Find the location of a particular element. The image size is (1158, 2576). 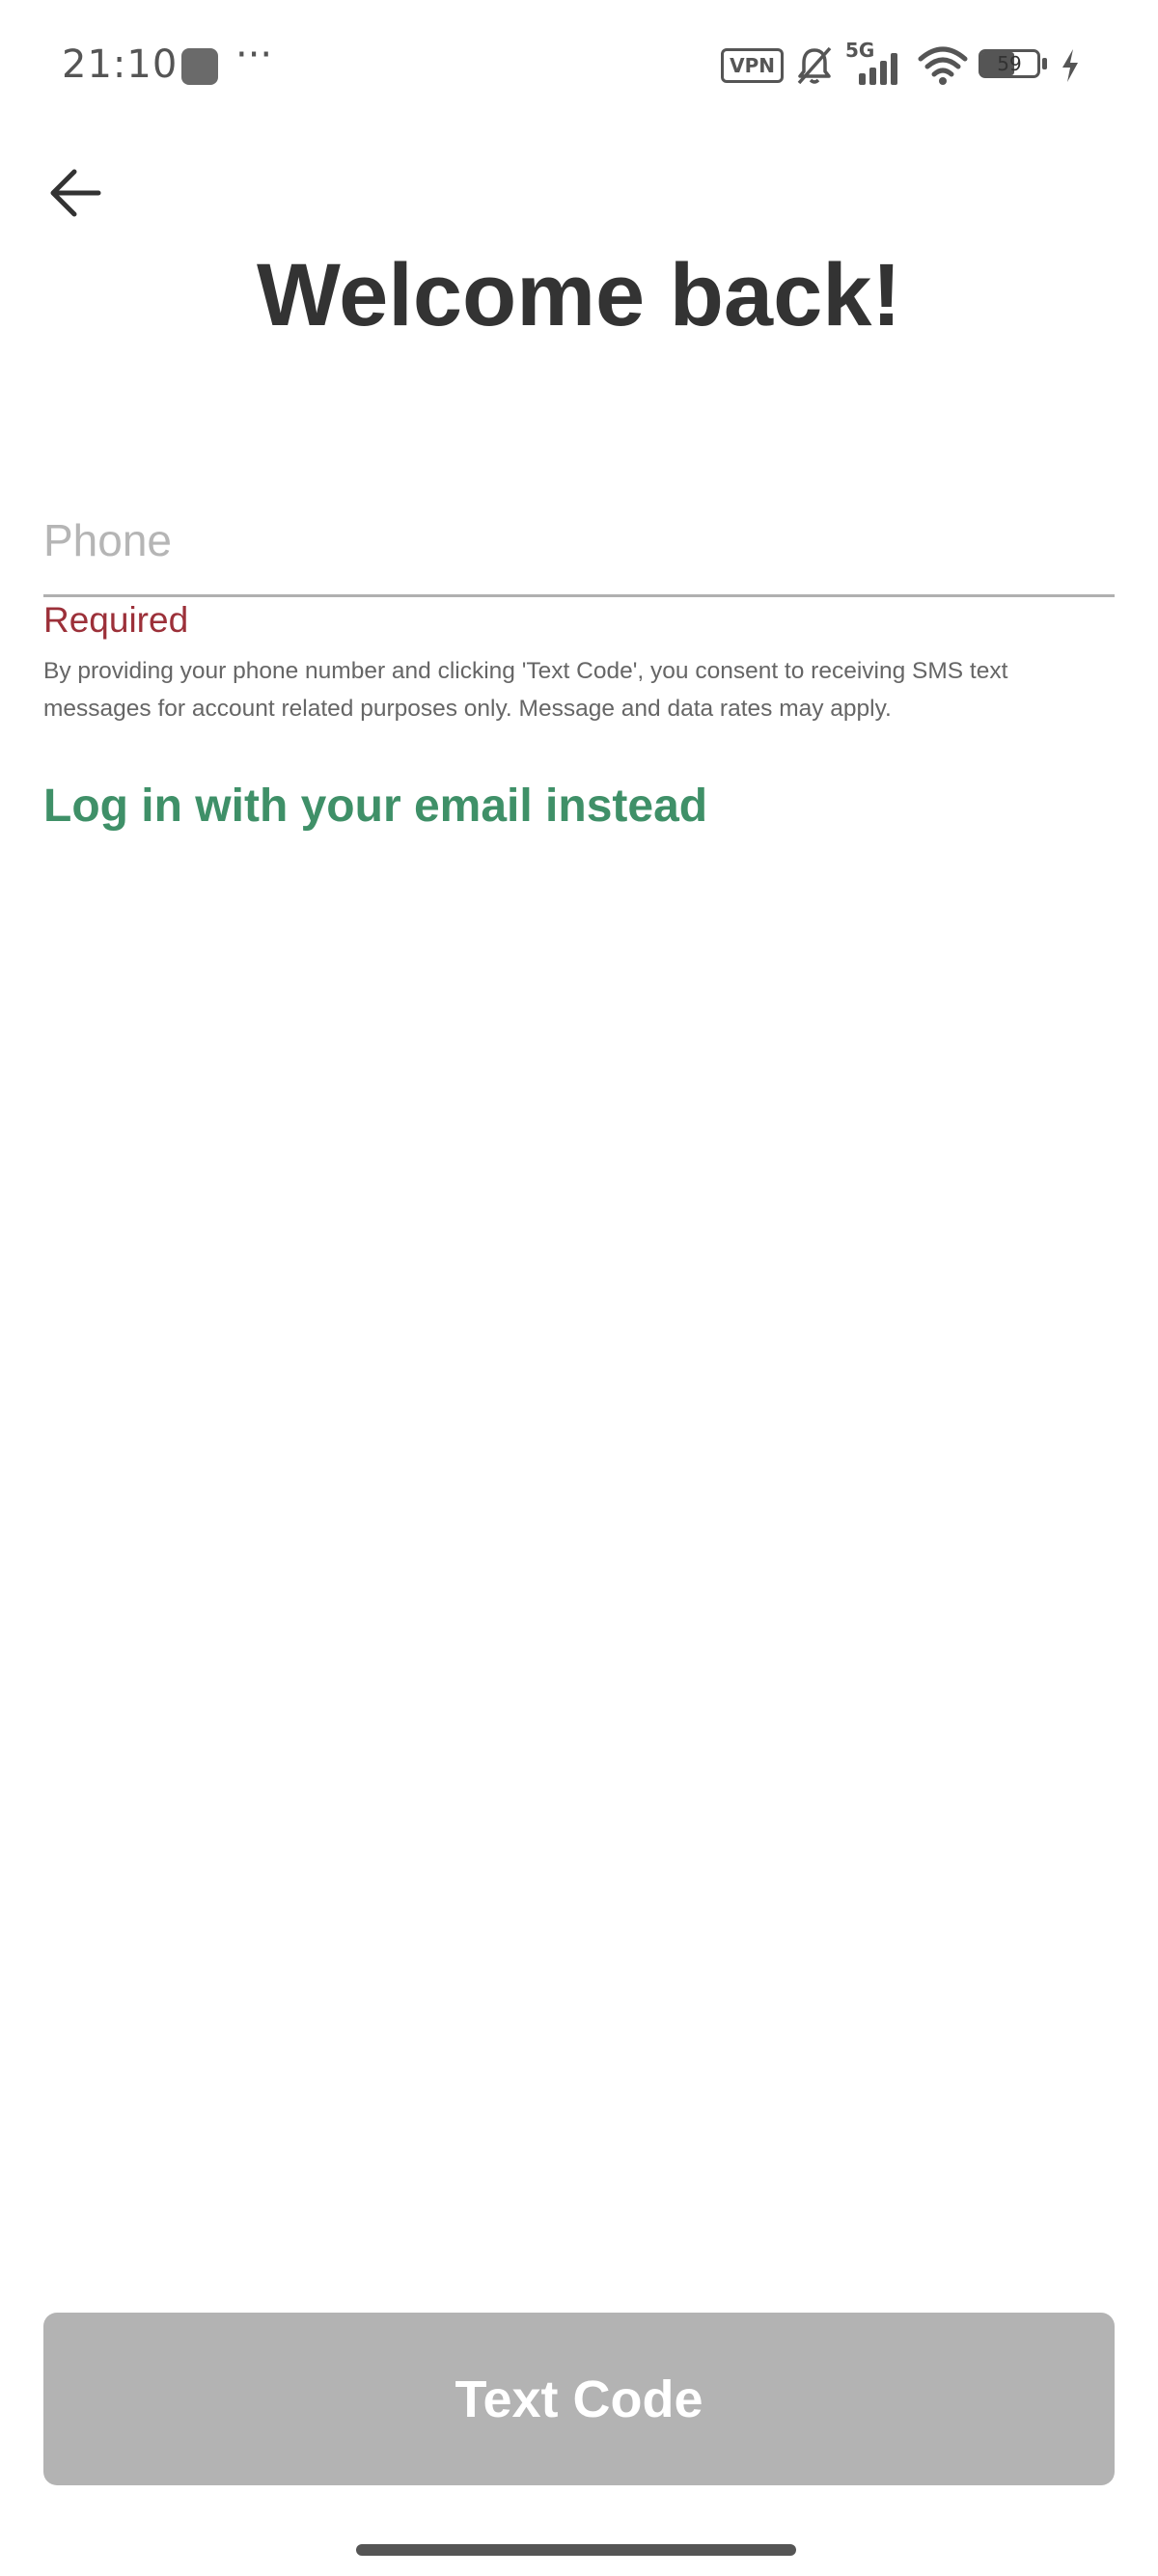

home-indicator is located at coordinates (576, 2550).